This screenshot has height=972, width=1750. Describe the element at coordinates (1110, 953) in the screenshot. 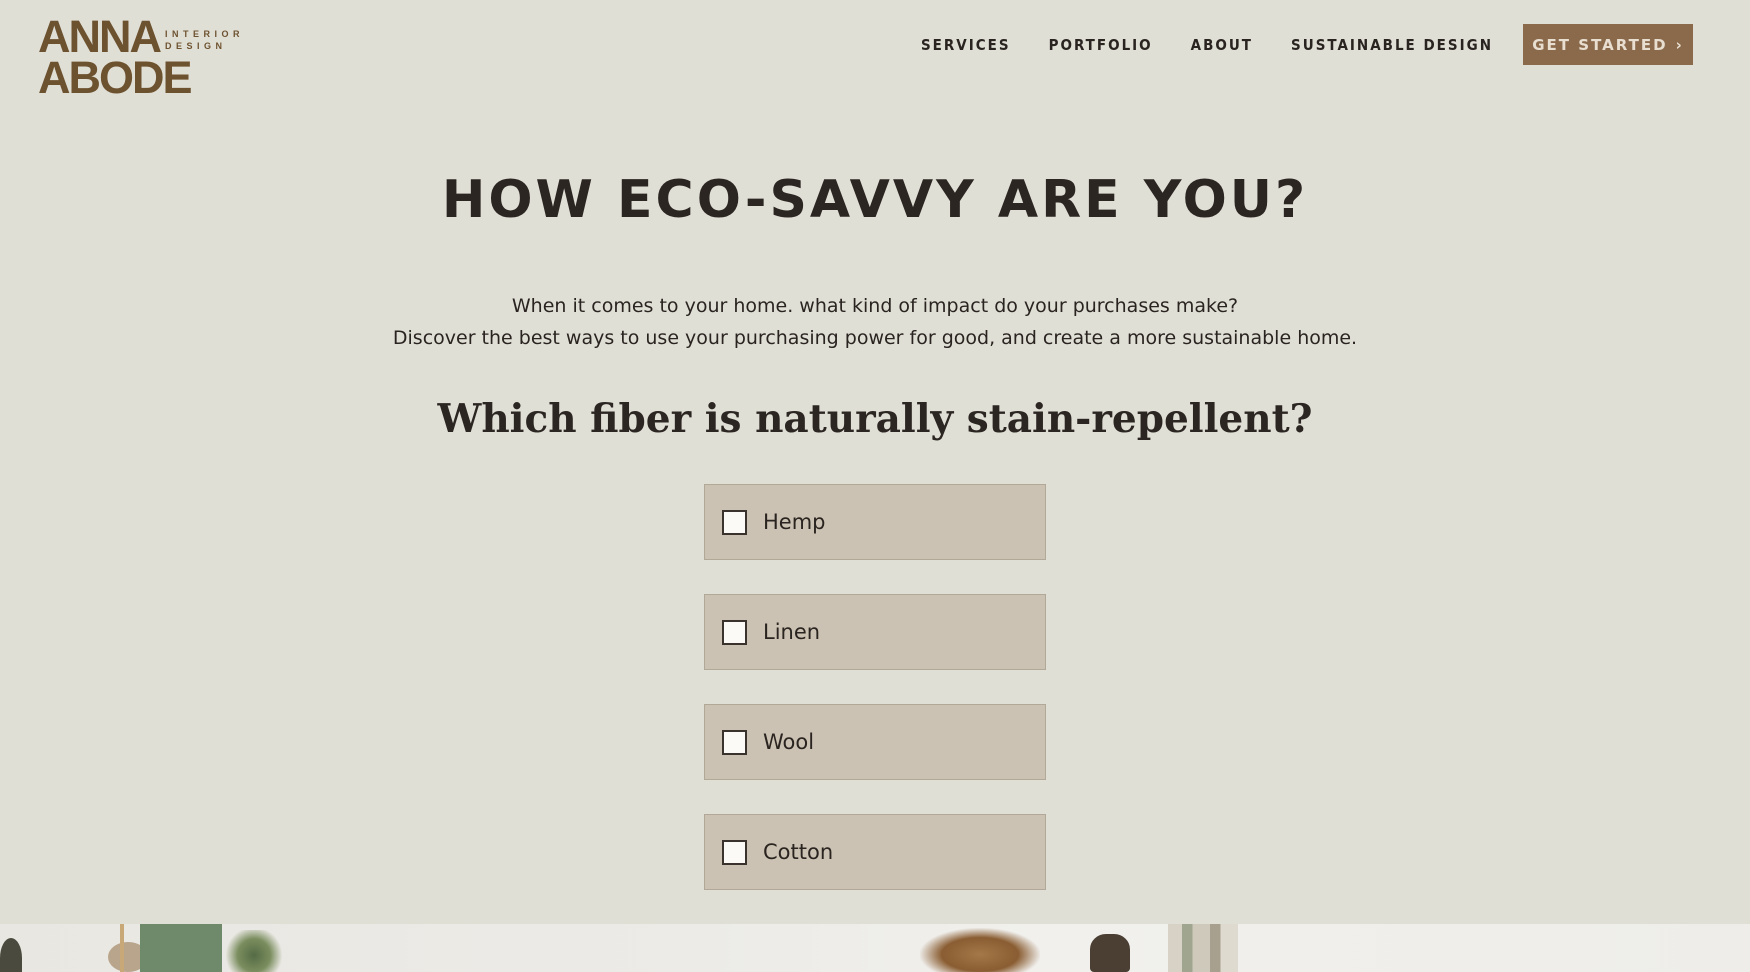

I see `pot-shape` at that location.